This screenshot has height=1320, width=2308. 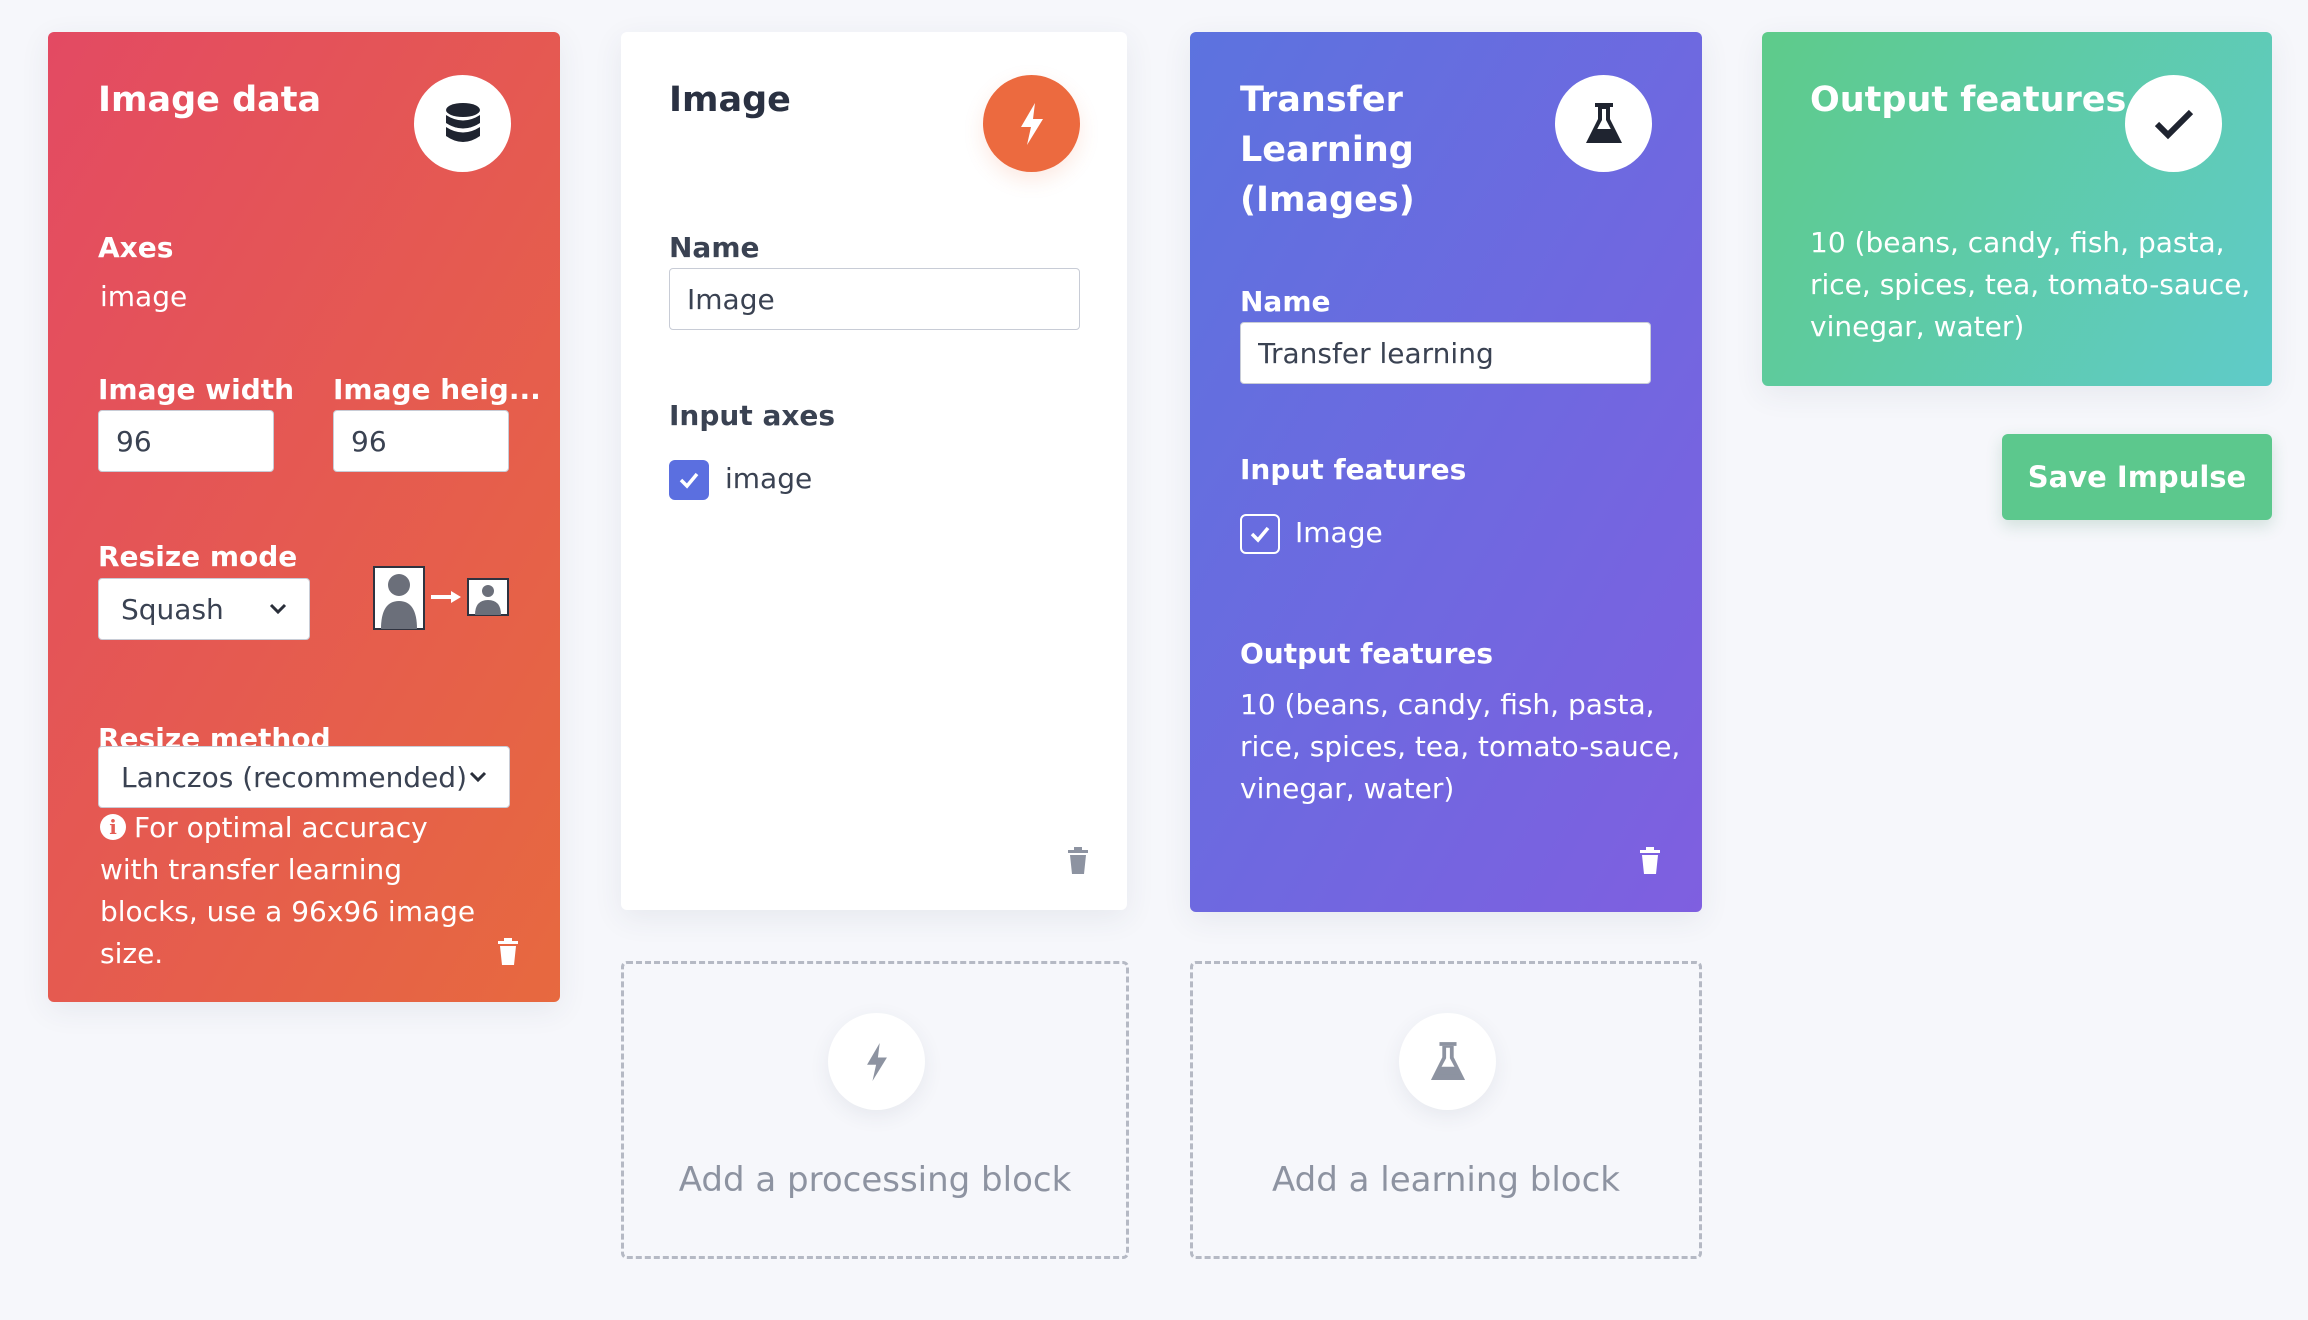 What do you see at coordinates (1260, 534) in the screenshot?
I see `image-feature-checkbox` at bounding box center [1260, 534].